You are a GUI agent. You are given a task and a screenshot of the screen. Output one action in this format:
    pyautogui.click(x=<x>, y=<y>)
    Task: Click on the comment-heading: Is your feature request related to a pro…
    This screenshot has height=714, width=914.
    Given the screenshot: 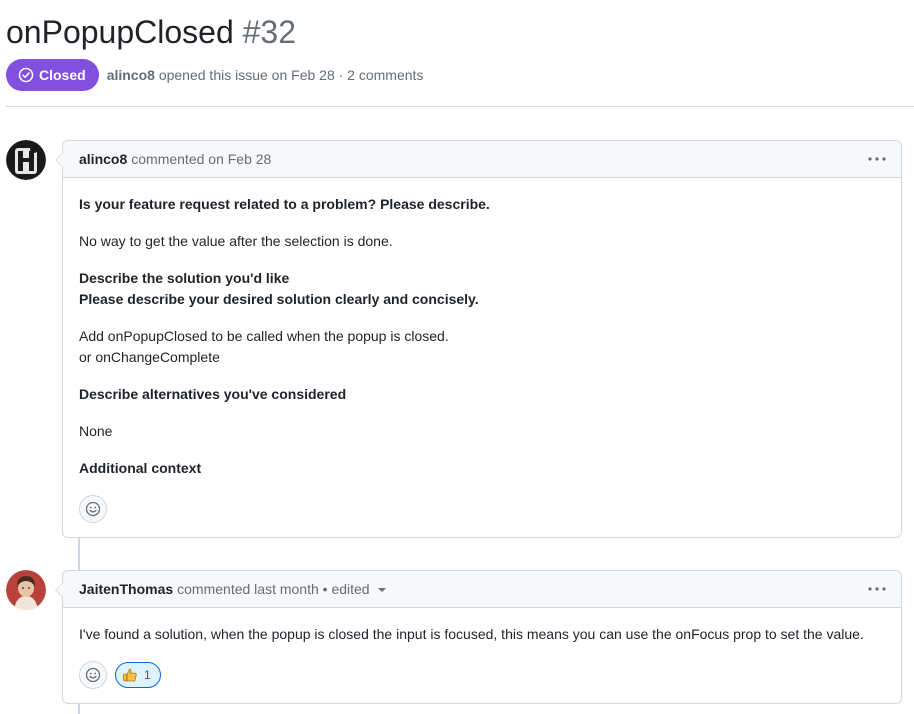 What is the action you would take?
    pyautogui.click(x=284, y=204)
    